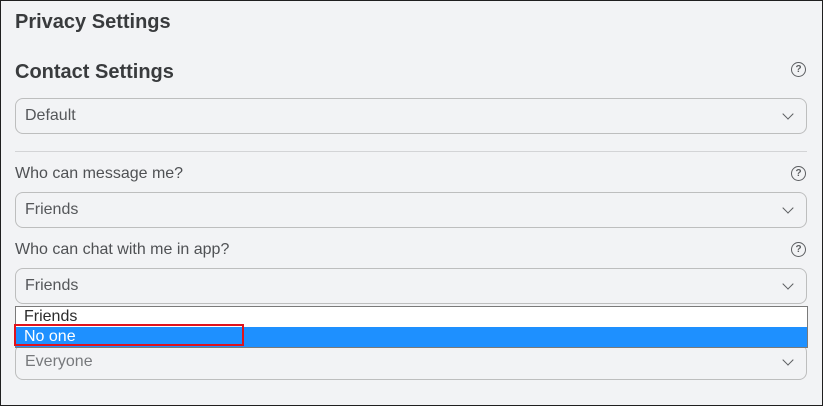 The width and height of the screenshot is (823, 406). What do you see at coordinates (129, 335) in the screenshot?
I see `annotation-highlight-box` at bounding box center [129, 335].